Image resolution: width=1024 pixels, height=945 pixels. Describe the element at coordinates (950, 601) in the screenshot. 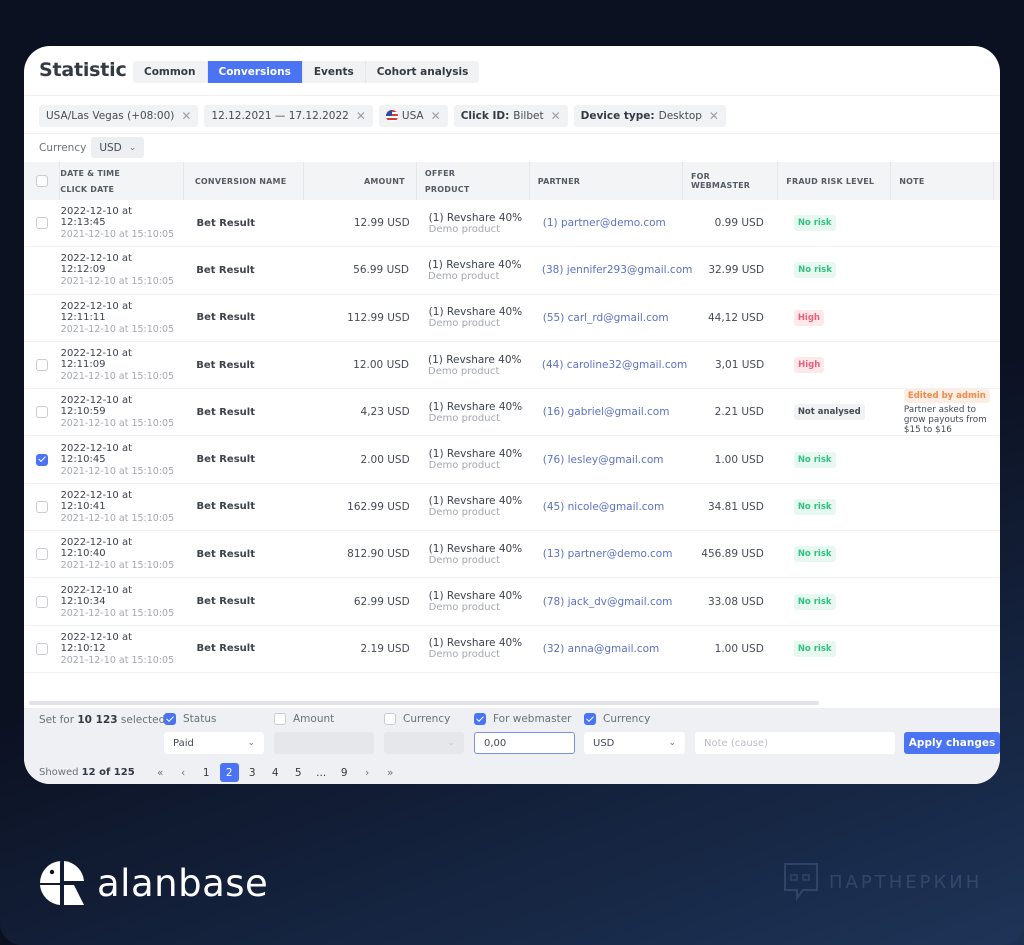

I see `note-cell` at that location.